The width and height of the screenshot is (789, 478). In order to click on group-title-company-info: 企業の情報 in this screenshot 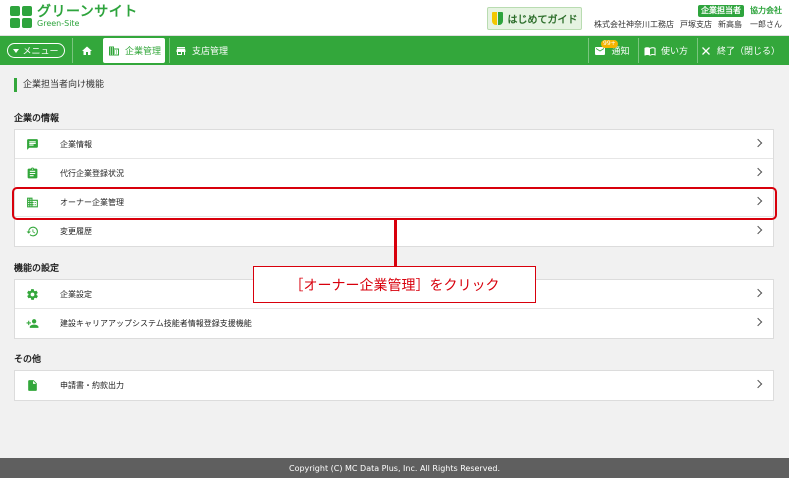, I will do `click(37, 119)`.